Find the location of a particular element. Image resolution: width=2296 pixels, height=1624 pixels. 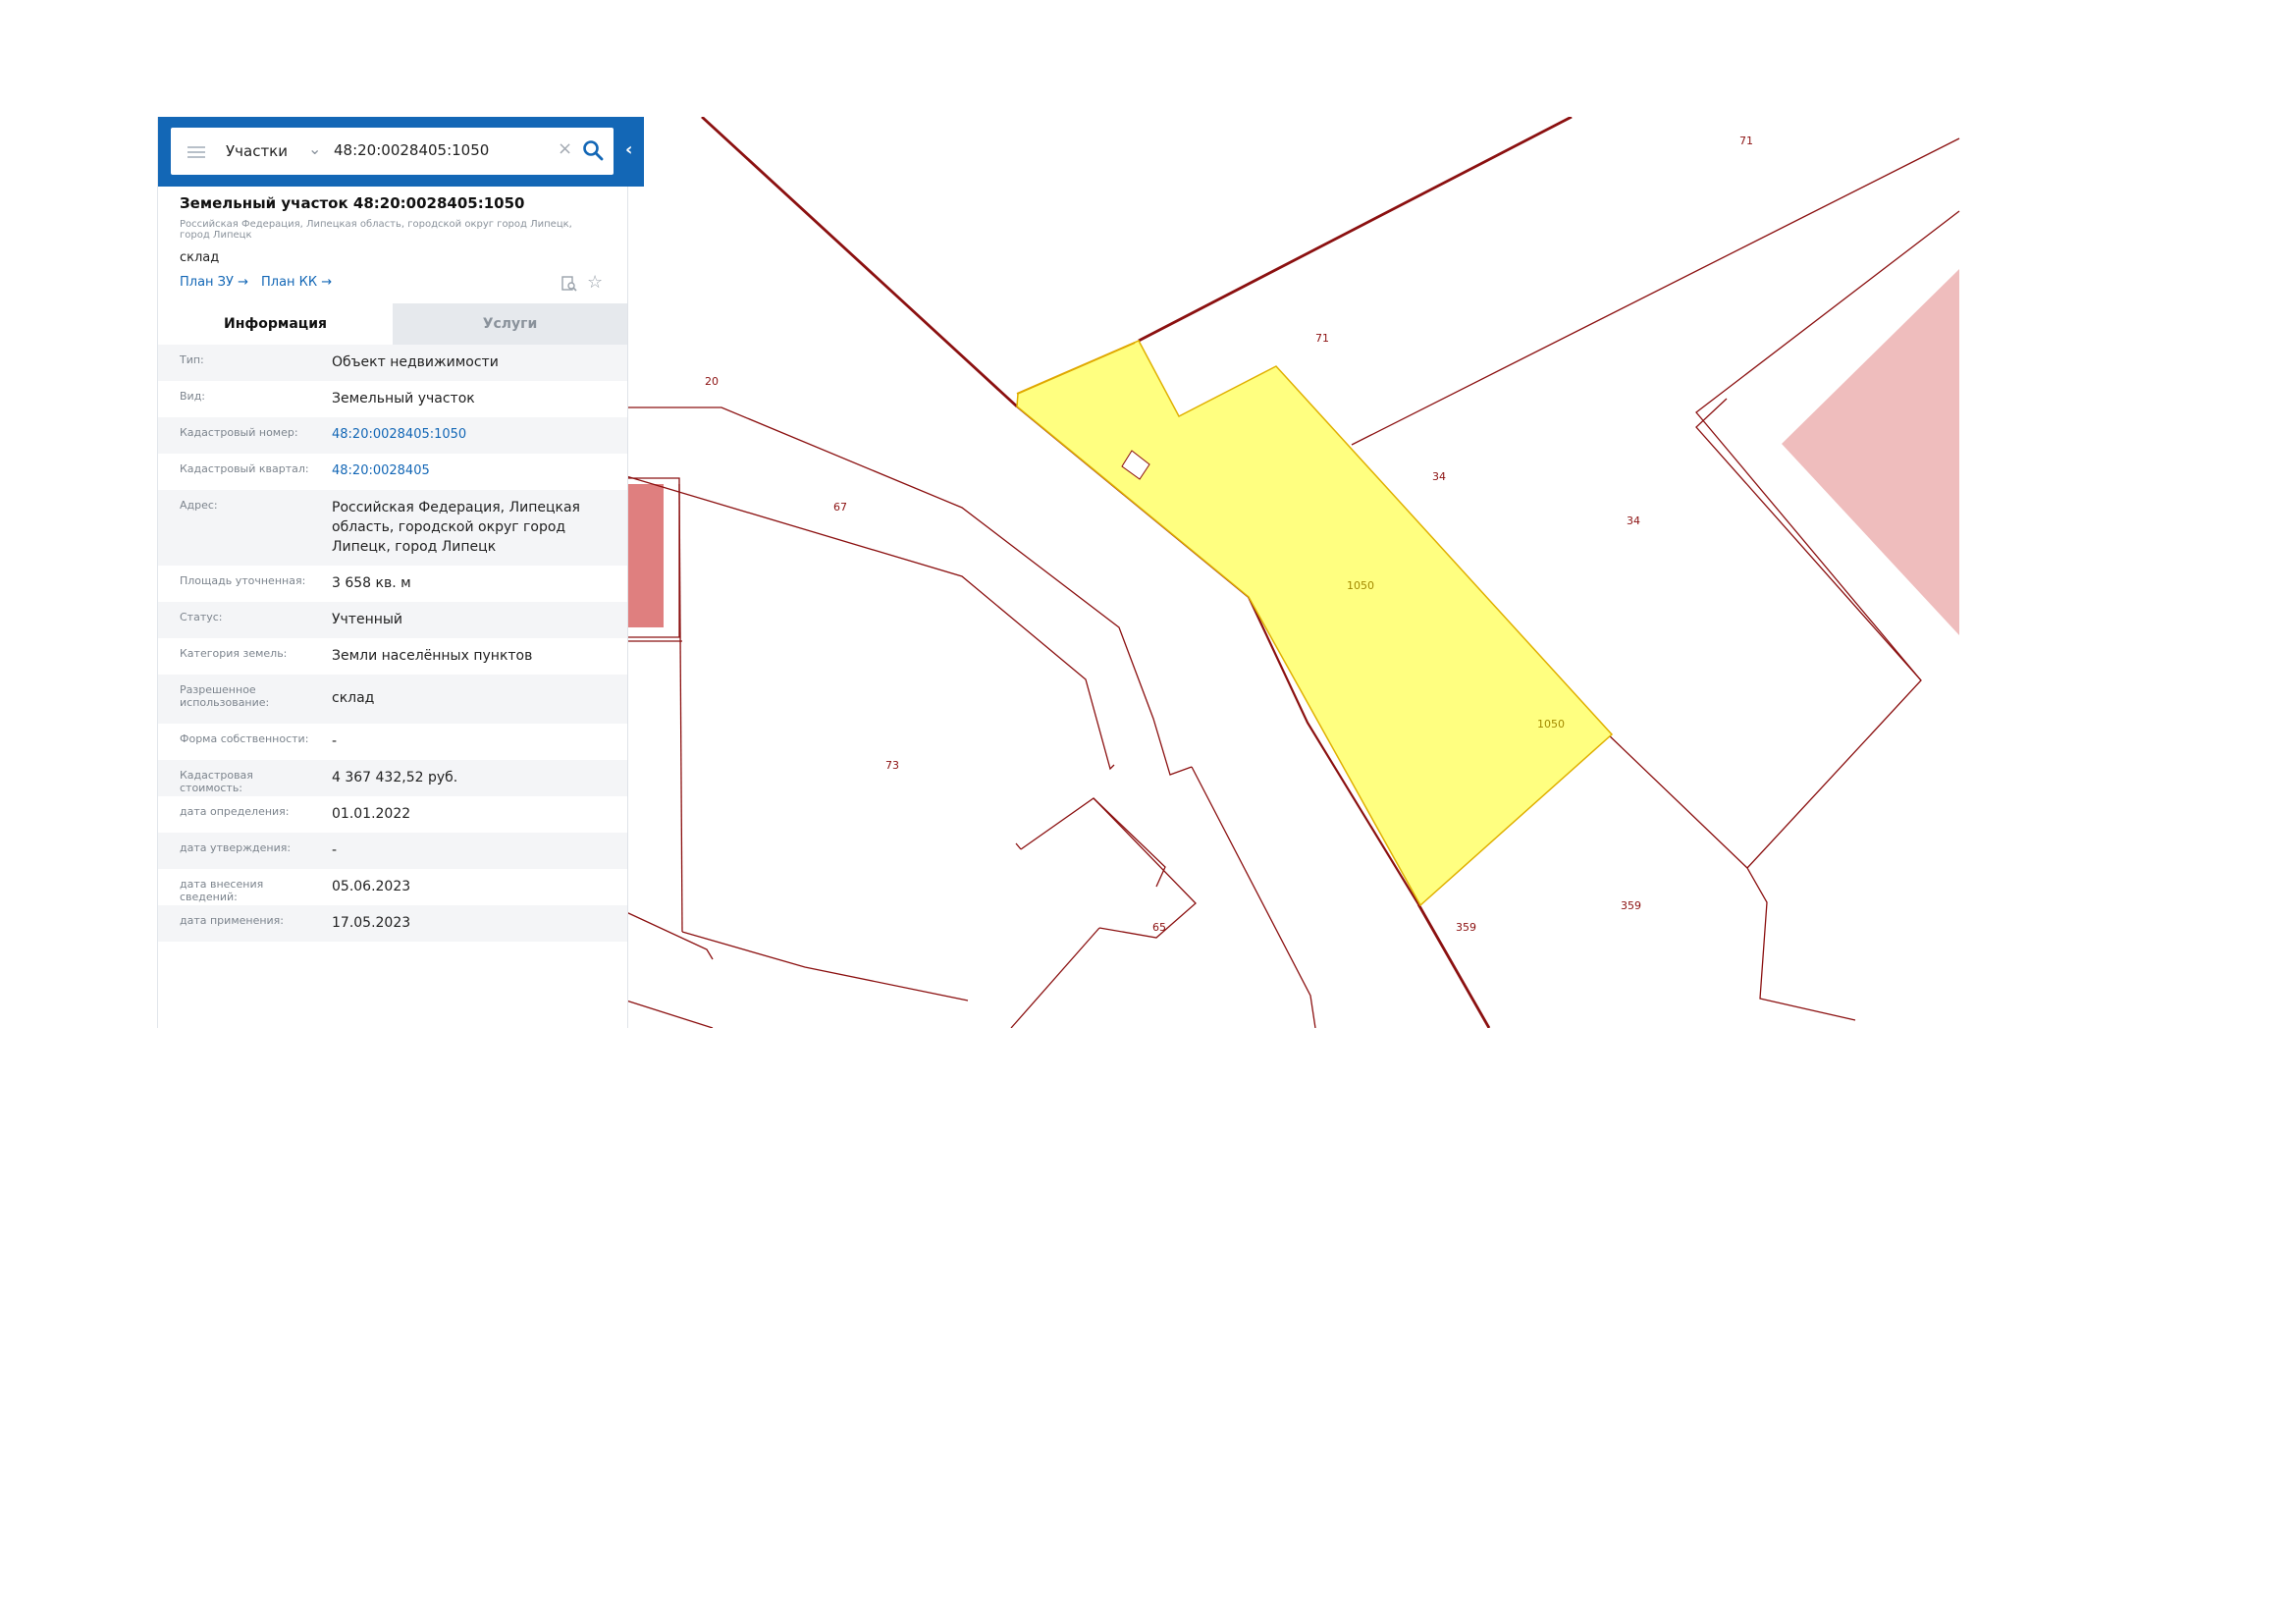

detail-row-entry-date: дата внесения сведений: 05.06.2023 is located at coordinates (392, 887).